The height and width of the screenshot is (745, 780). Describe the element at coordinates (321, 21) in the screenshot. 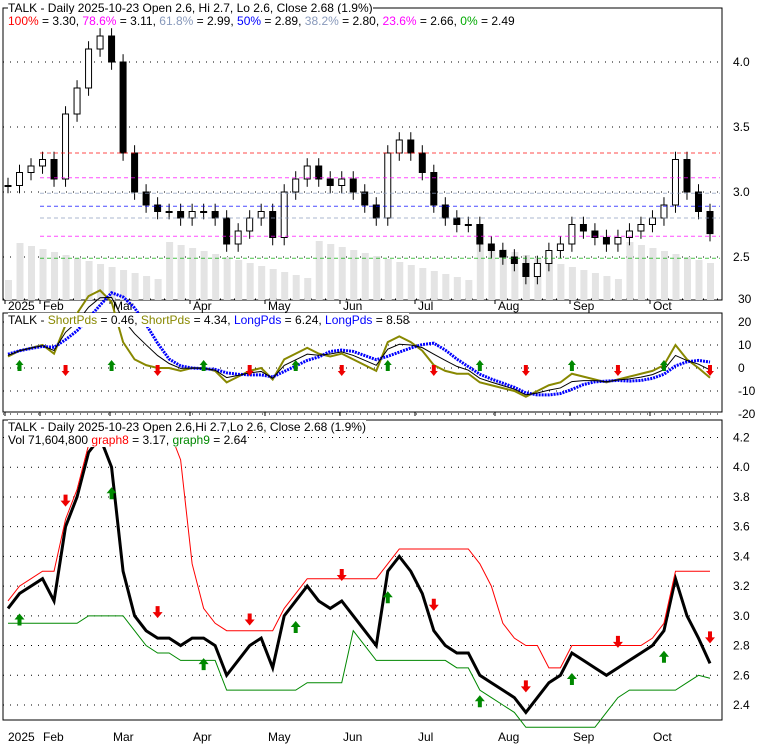

I see `fib-label: 38.2%` at that location.